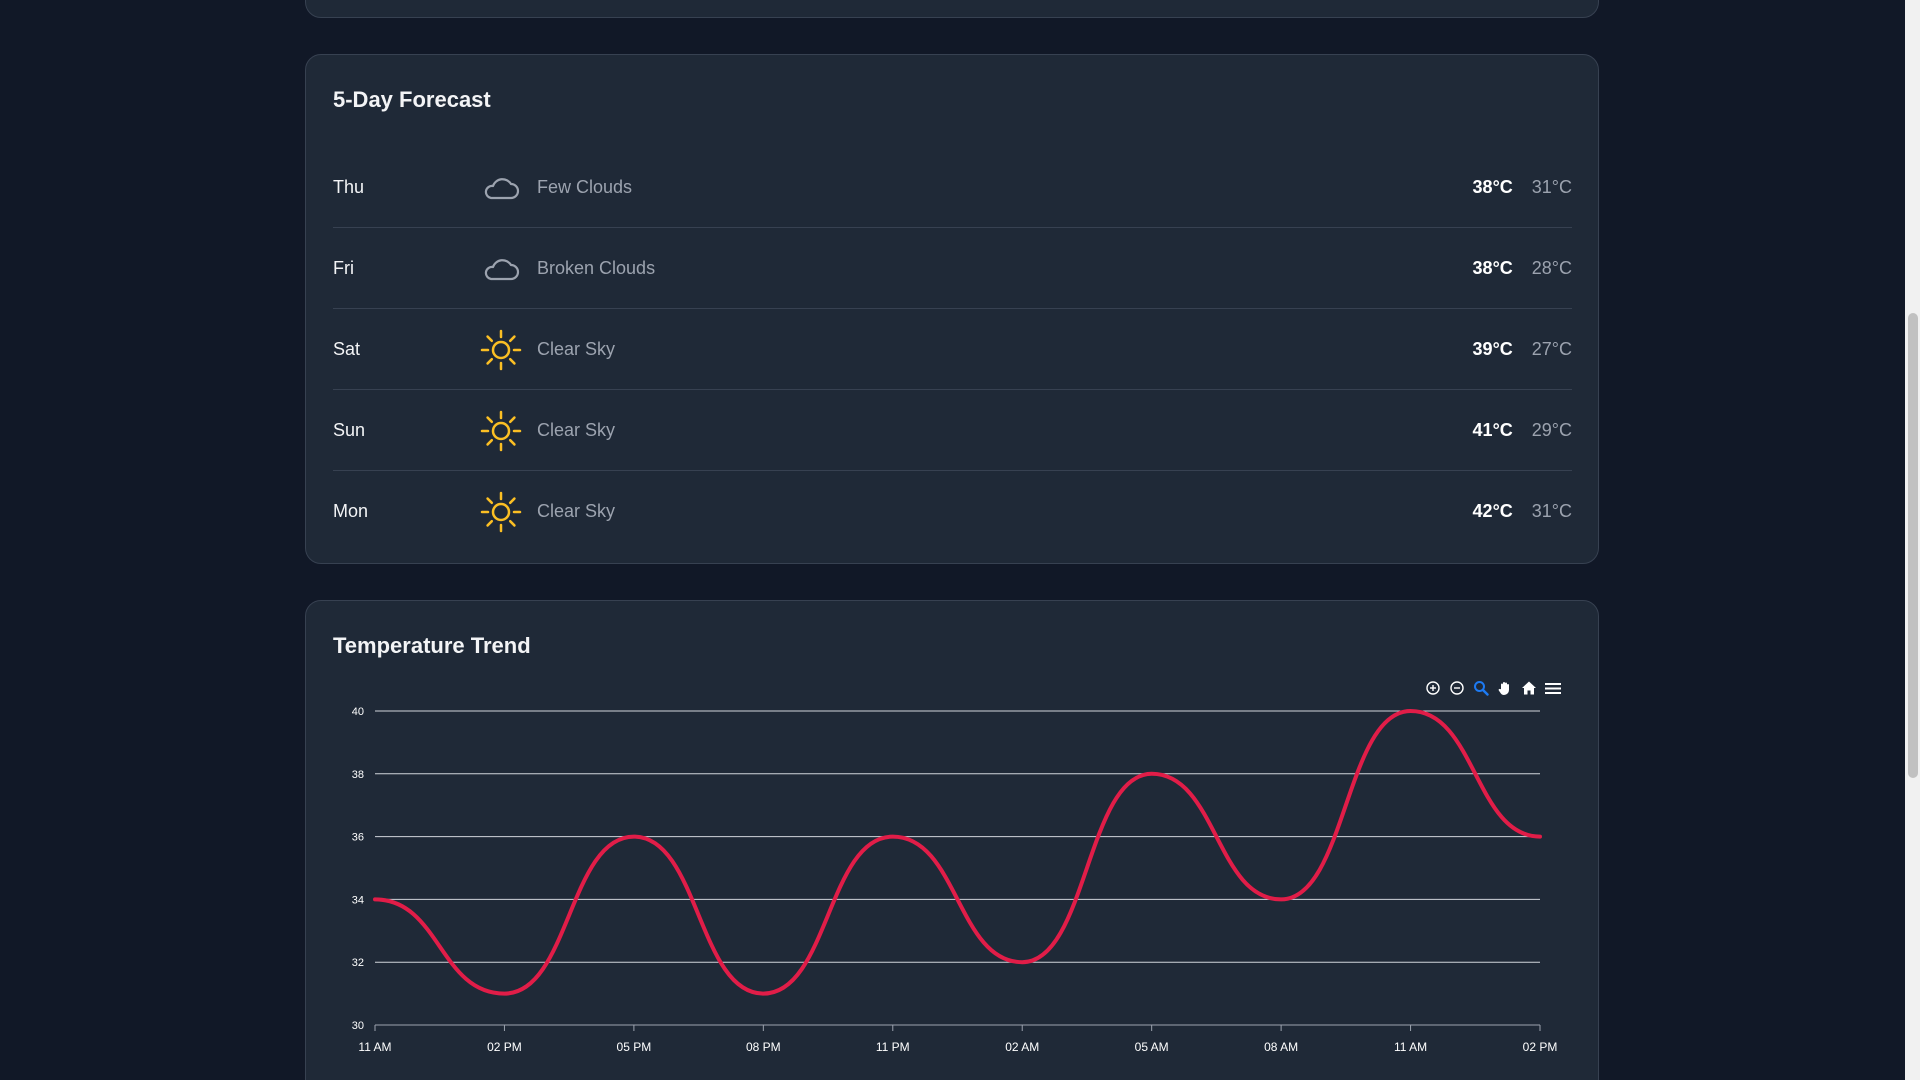  What do you see at coordinates (634, 1047) in the screenshot?
I see `x-tick-label: 05 PM` at bounding box center [634, 1047].